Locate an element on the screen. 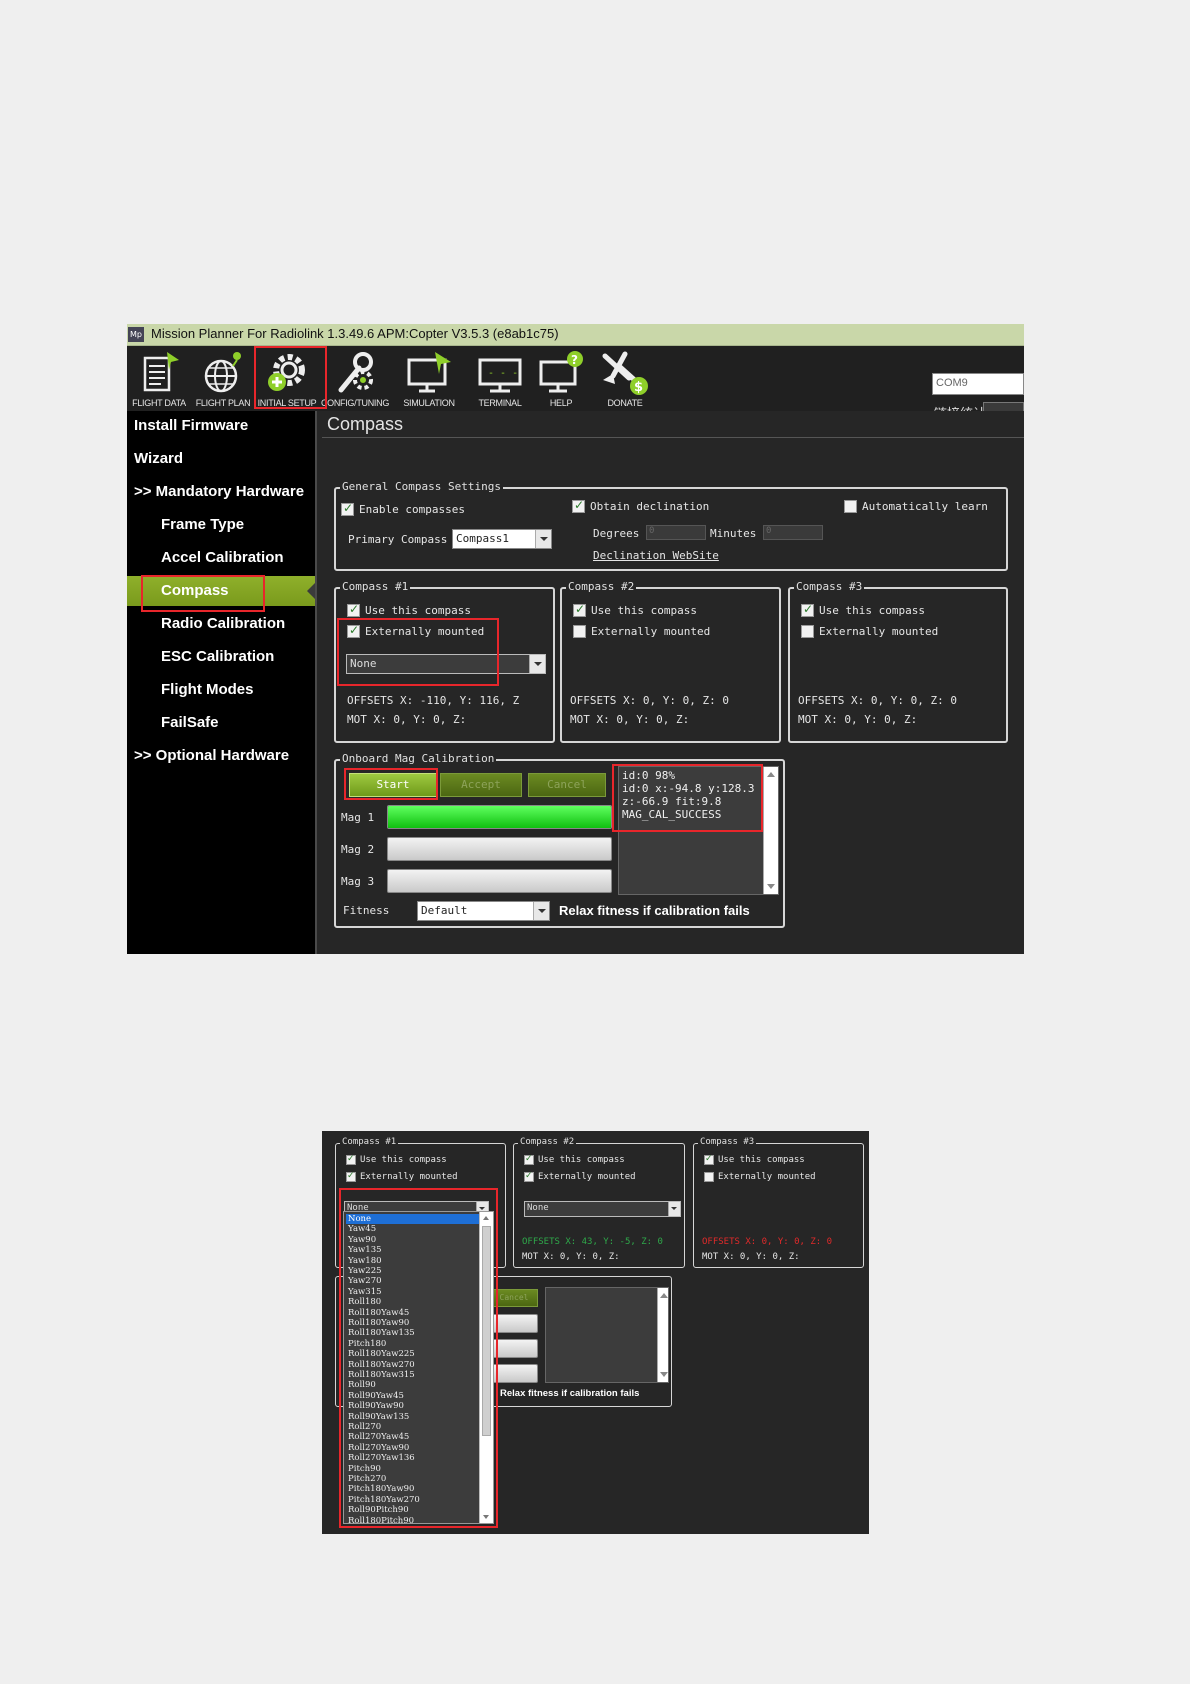 This screenshot has width=1190, height=1684. toolbar-flight-plan: FLIGHT PLAN is located at coordinates (223, 378).